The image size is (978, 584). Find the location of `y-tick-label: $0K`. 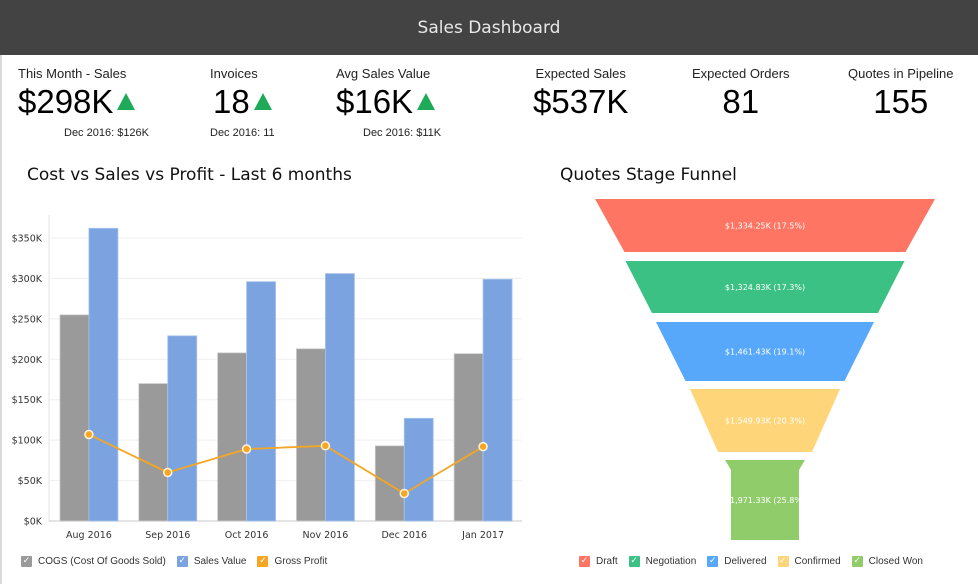

y-tick-label: $0K is located at coordinates (33, 522).